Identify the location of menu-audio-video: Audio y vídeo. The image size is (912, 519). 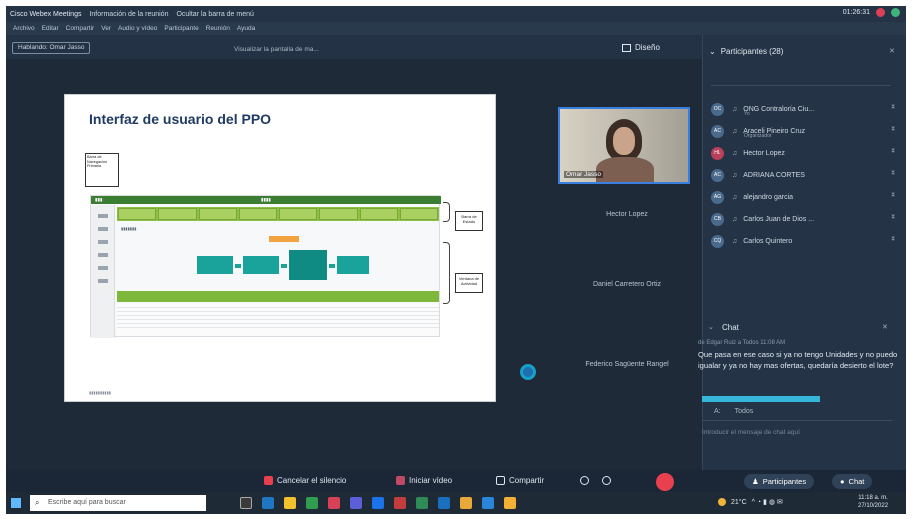
(137, 28).